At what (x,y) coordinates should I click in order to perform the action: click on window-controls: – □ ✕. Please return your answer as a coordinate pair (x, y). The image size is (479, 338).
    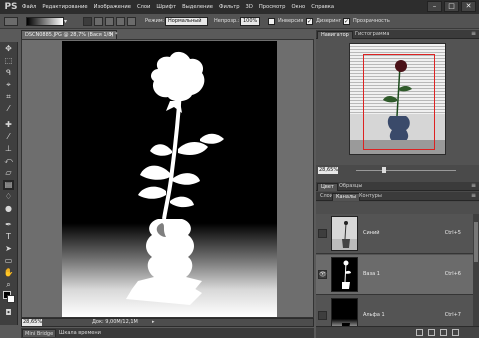
    Looking at the image, I should click on (450, 6).